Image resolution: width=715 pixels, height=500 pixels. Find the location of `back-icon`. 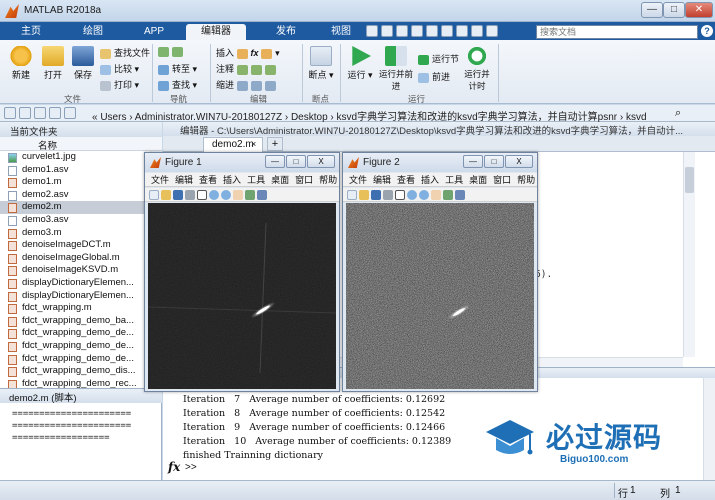

back-icon is located at coordinates (10, 113).